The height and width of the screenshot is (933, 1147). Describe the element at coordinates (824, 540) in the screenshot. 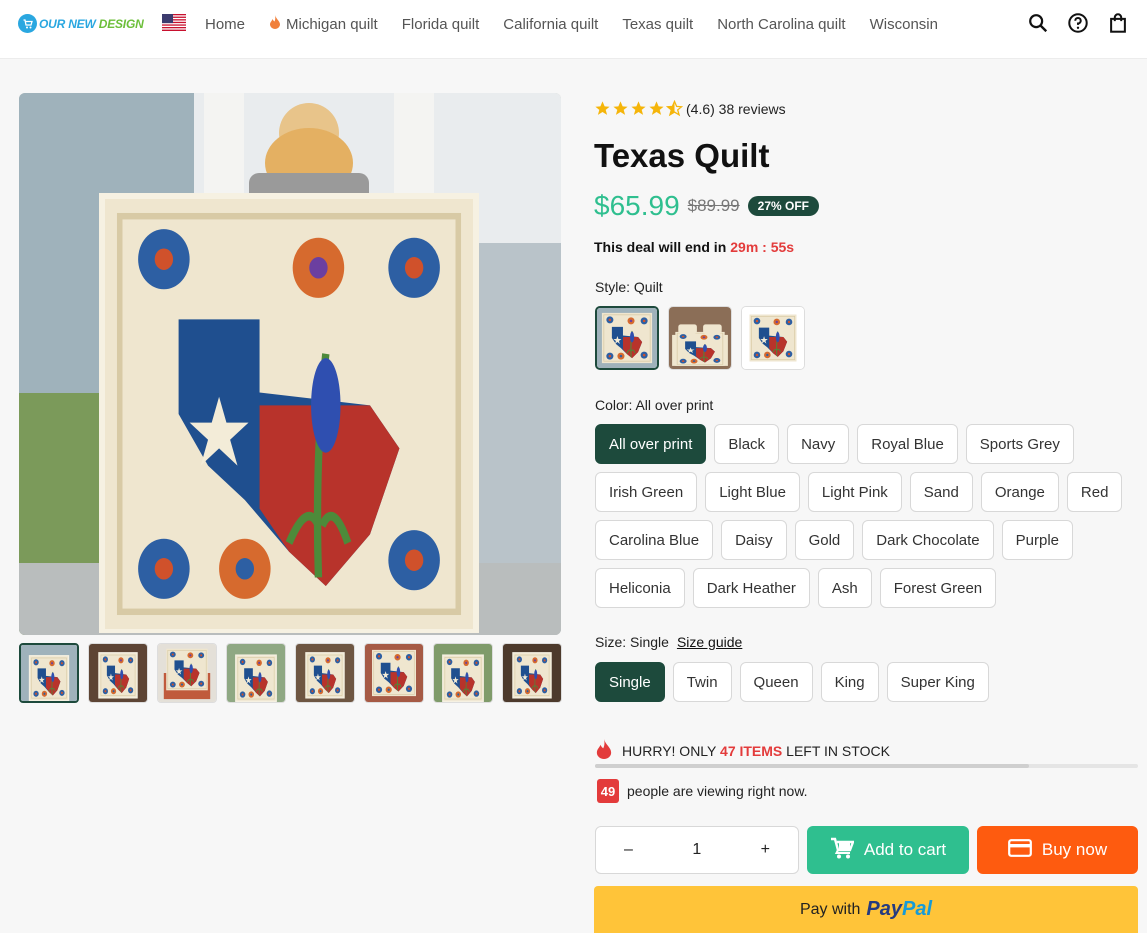

I see `color-option: Gold` at that location.